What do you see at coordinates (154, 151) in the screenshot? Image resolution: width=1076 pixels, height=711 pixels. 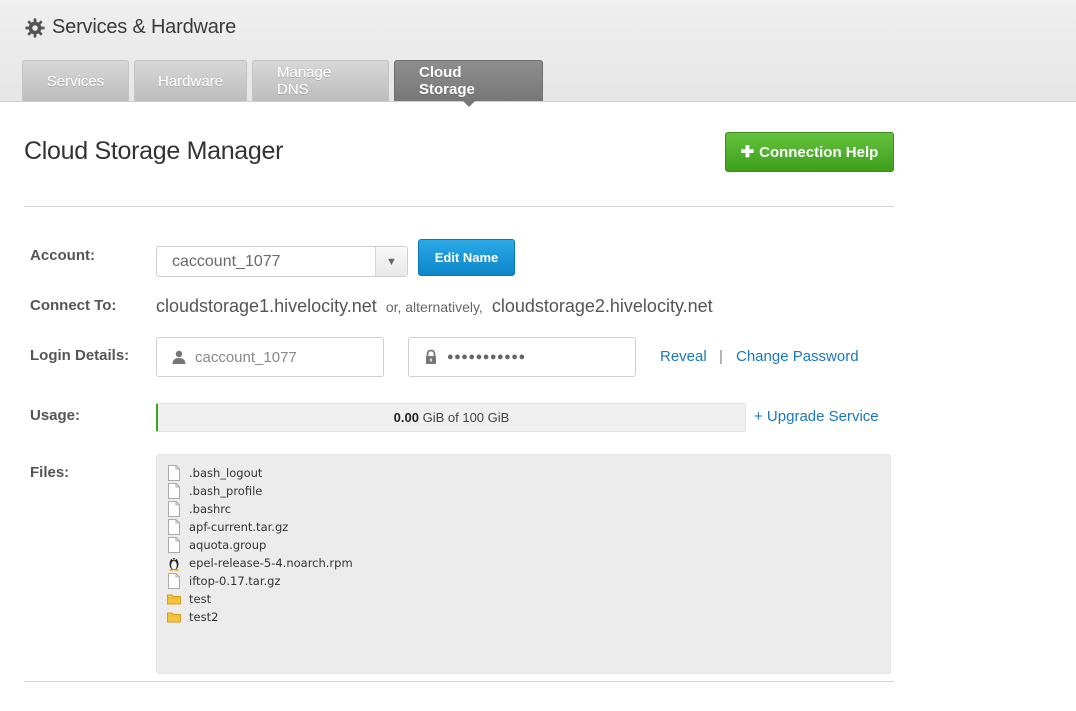 I see `section-title: Cloud Storage Manager` at bounding box center [154, 151].